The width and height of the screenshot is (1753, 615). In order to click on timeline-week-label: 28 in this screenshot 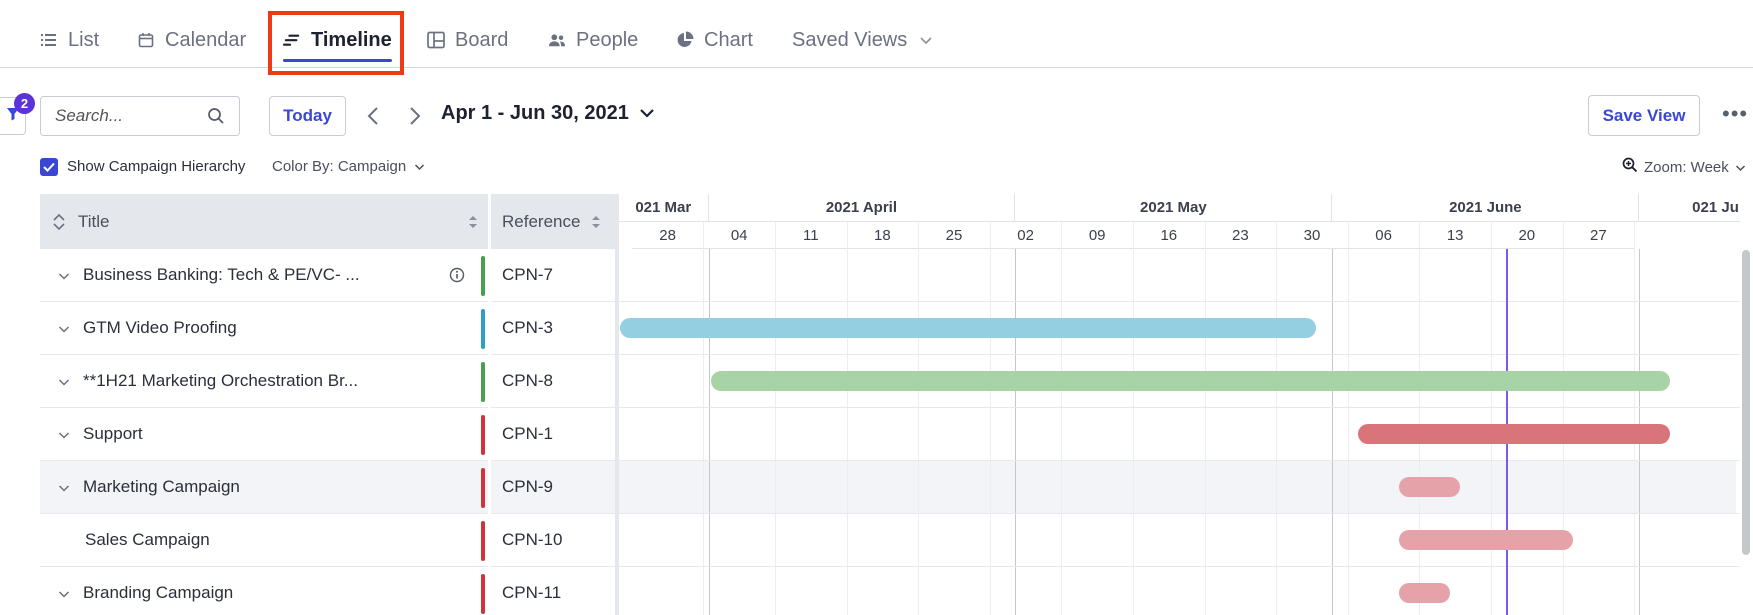, I will do `click(667, 235)`.